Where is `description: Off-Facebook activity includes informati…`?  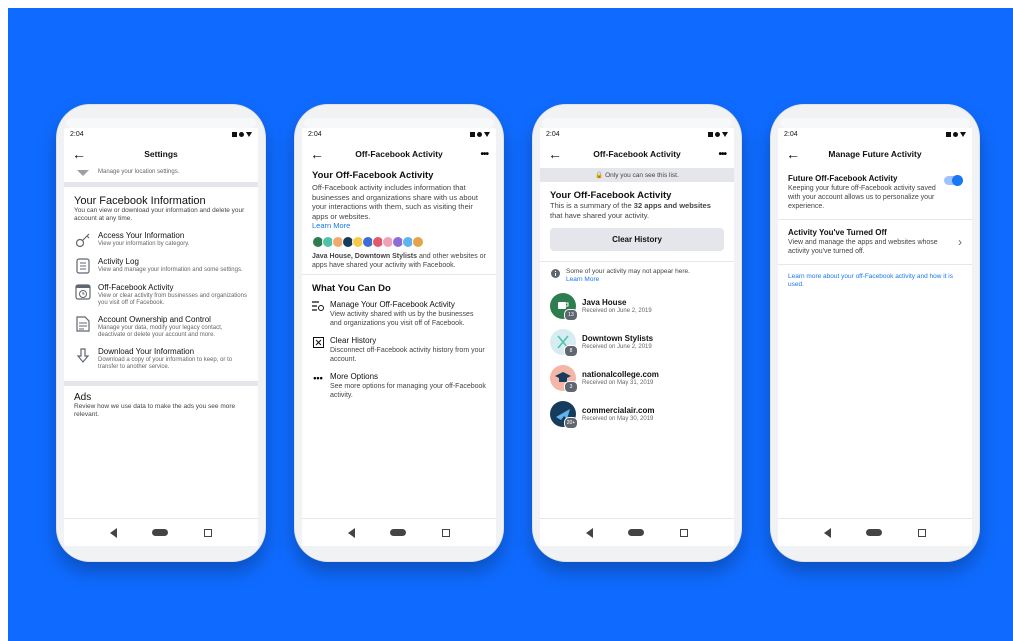 description: Off-Facebook activity includes informati… is located at coordinates (395, 202).